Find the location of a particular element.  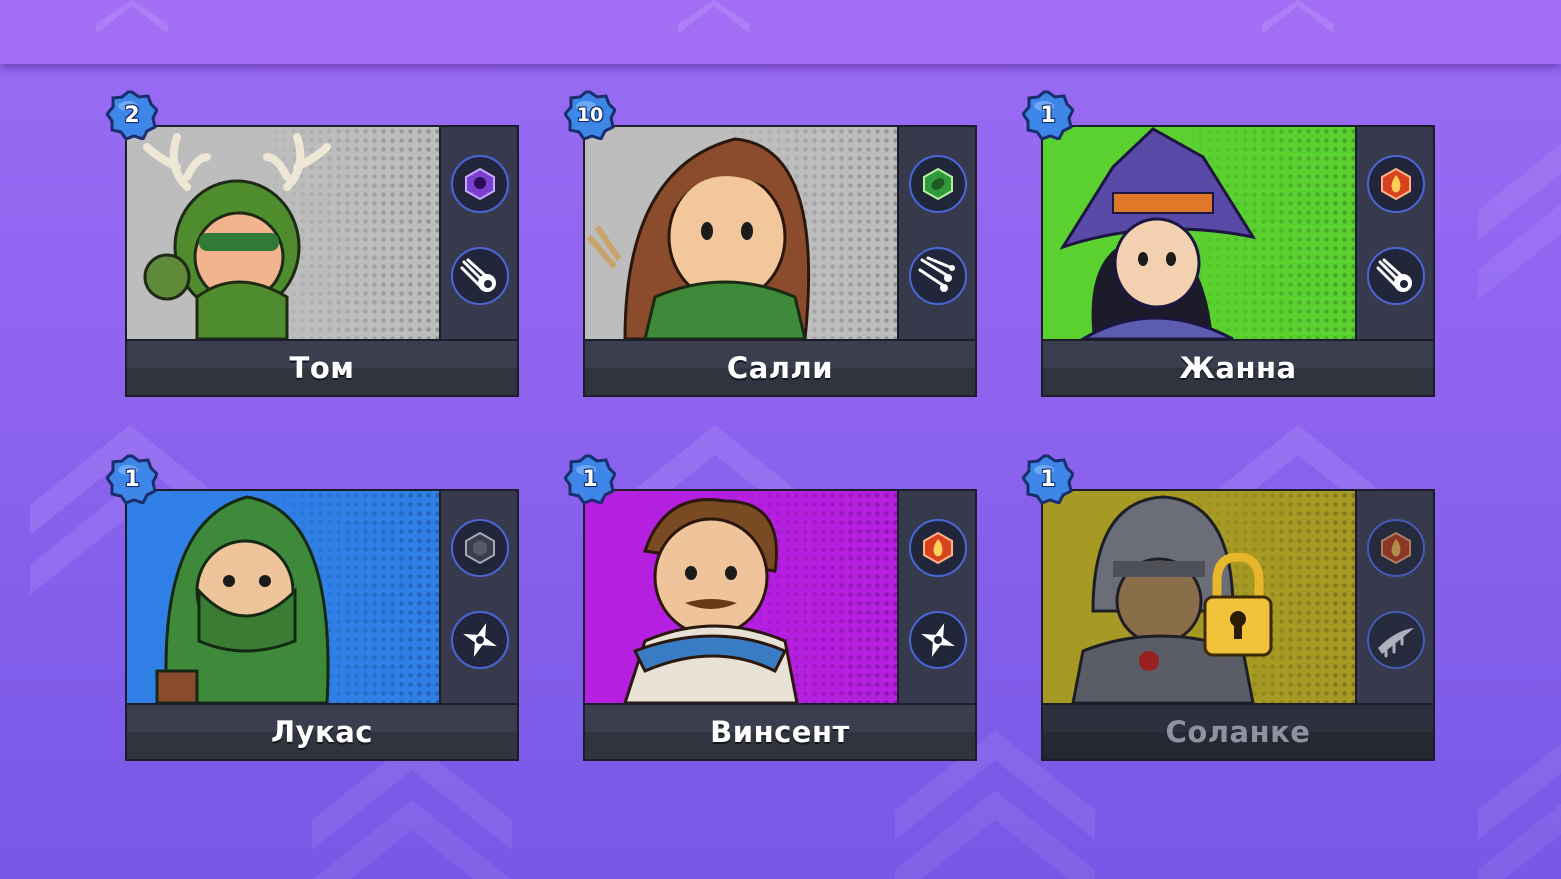

hero-name: Лукас is located at coordinates (322, 732).